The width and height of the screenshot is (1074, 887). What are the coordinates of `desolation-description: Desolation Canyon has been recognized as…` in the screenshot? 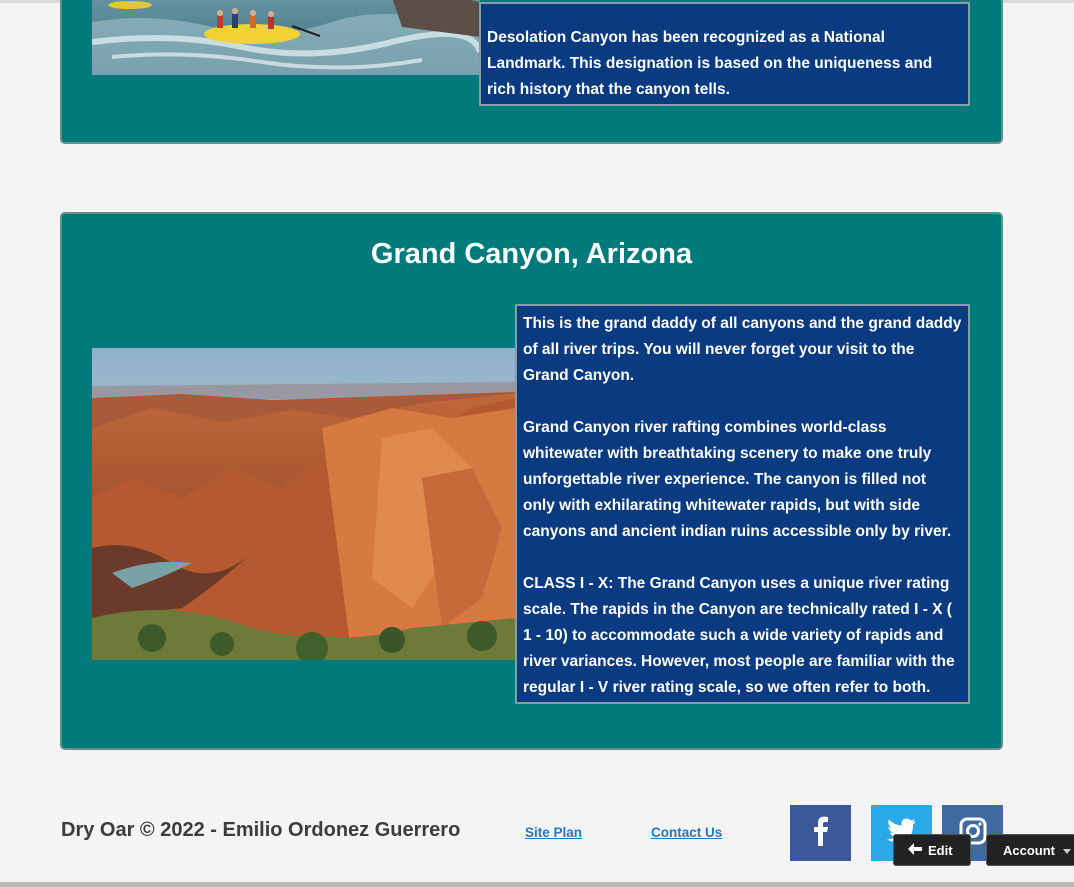 It's located at (724, 54).